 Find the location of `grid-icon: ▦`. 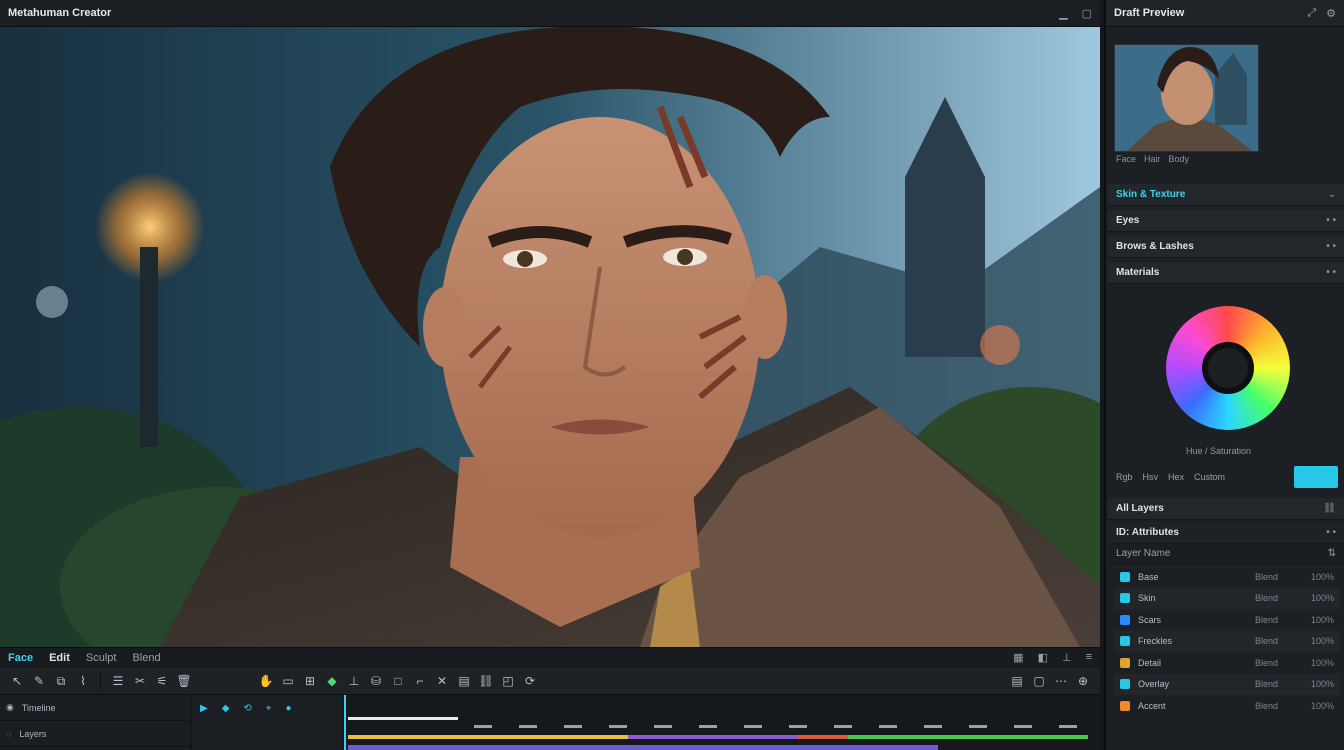

grid-icon: ▦ is located at coordinates (1018, 657).